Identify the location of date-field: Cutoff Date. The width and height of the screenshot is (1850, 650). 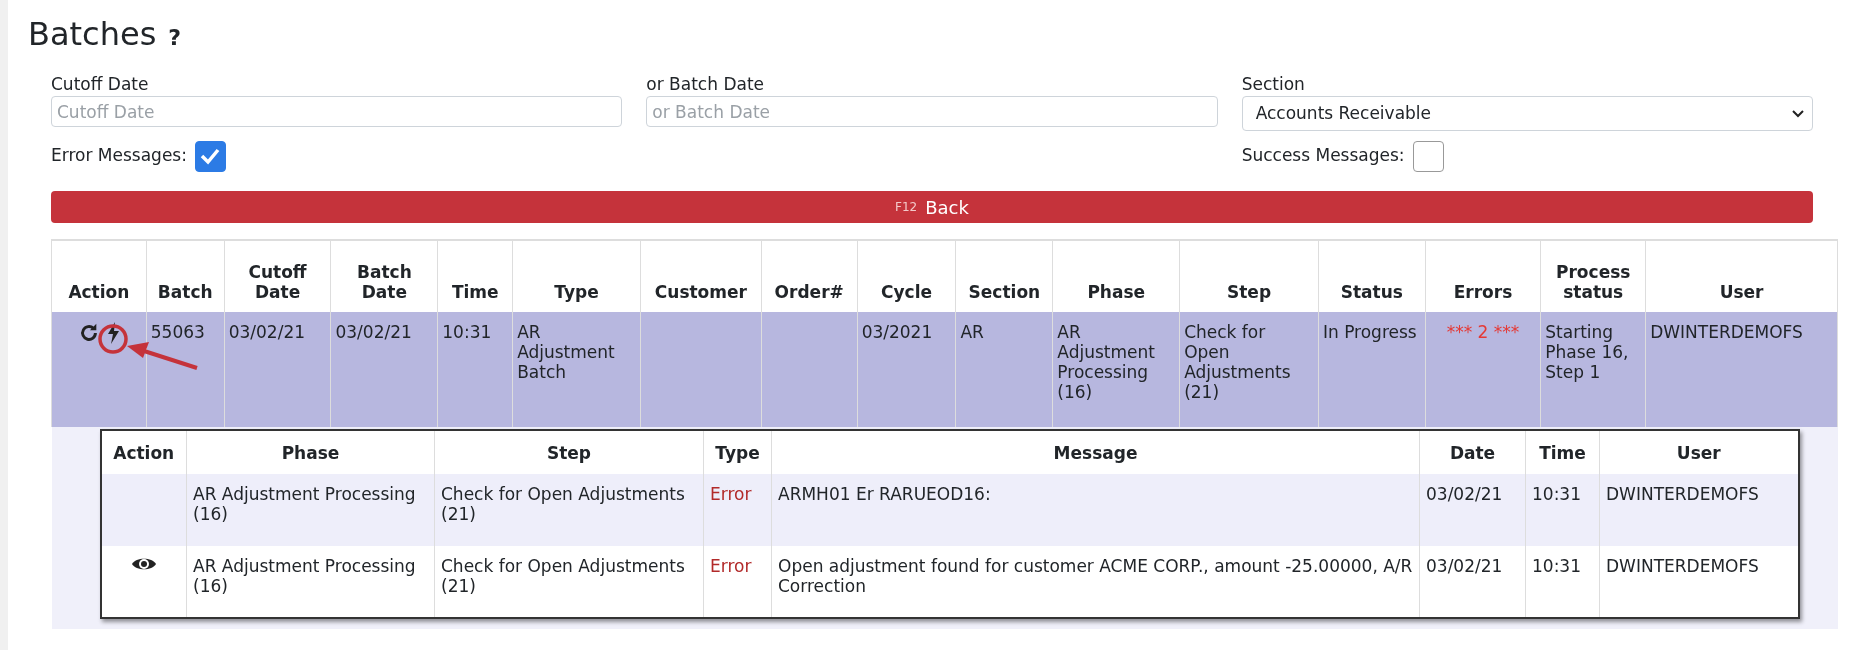
(337, 111).